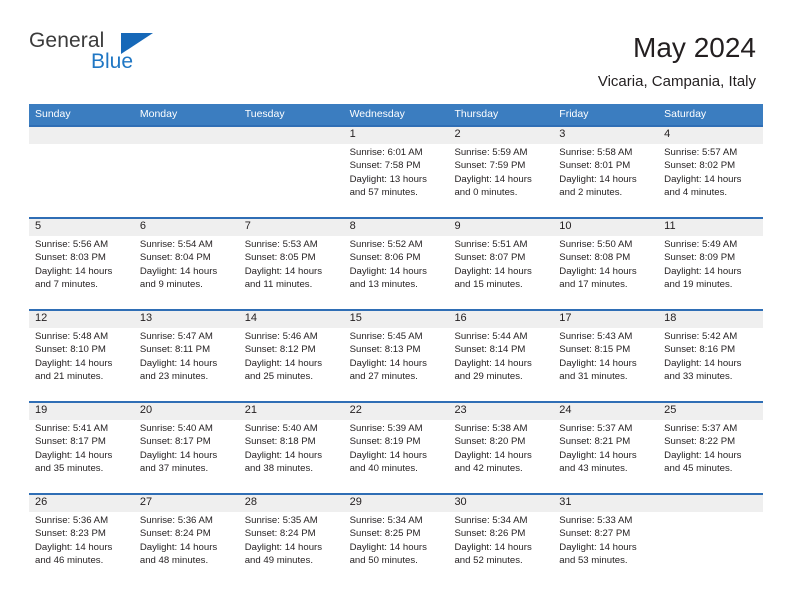 The height and width of the screenshot is (612, 792). I want to click on daylight-text-line2: and 21 minutes., so click(69, 376).